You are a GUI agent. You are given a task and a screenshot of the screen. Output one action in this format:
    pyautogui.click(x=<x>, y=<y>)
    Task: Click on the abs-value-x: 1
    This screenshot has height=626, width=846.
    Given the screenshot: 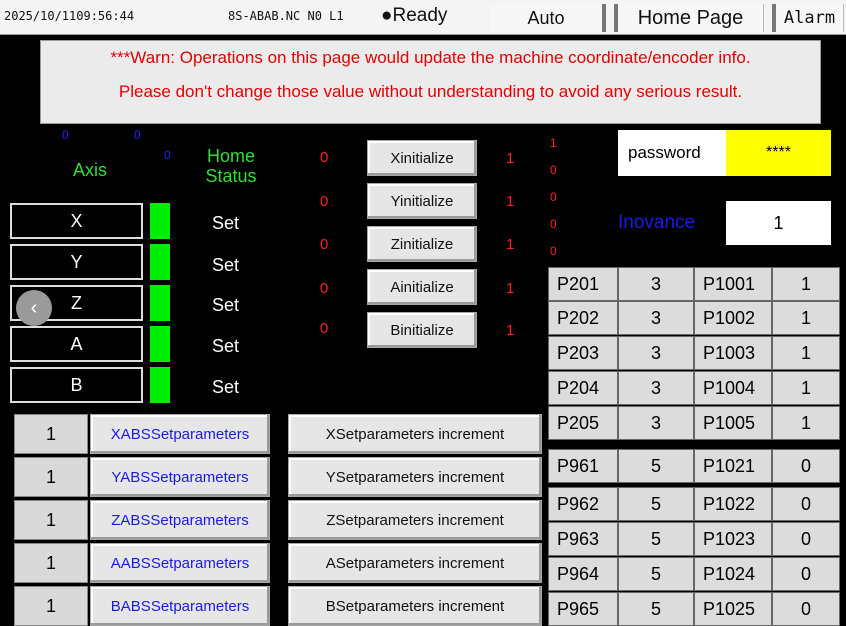 What is the action you would take?
    pyautogui.click(x=51, y=434)
    